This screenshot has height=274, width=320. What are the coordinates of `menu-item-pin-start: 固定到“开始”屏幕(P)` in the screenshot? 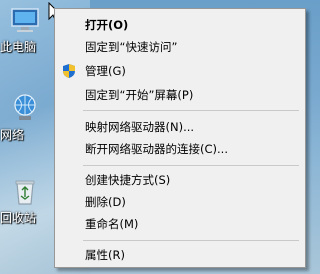 It's located at (180, 95).